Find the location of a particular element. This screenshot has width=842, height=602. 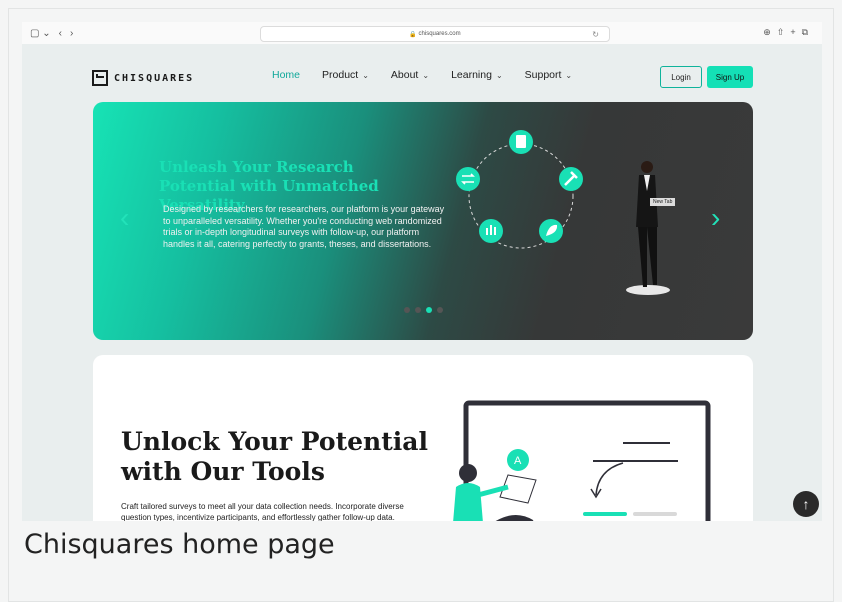

tools-title: Unlock Your Potential with Our Tools is located at coordinates (274, 456).